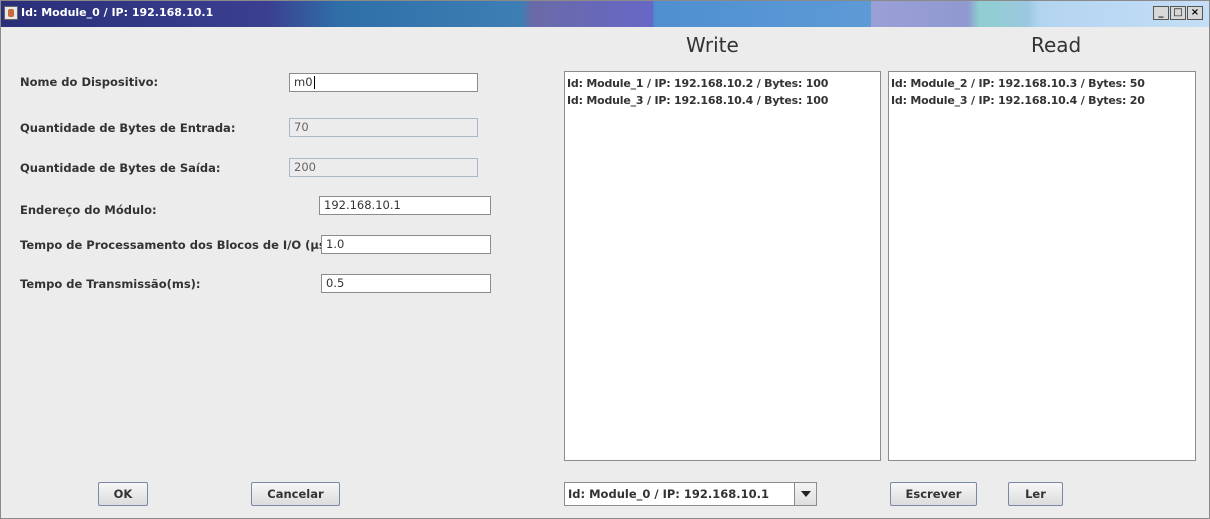 This screenshot has height=519, width=1210. I want to click on input-bytes-label: Quantidade de Bytes de Entrada:, so click(128, 128).